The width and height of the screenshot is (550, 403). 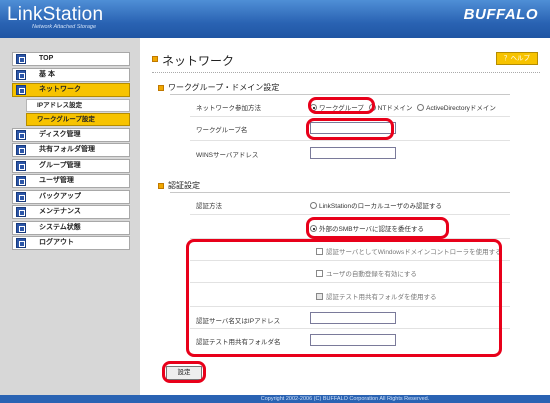 I want to click on sidebar-item-top: TOP, so click(x=71, y=59).